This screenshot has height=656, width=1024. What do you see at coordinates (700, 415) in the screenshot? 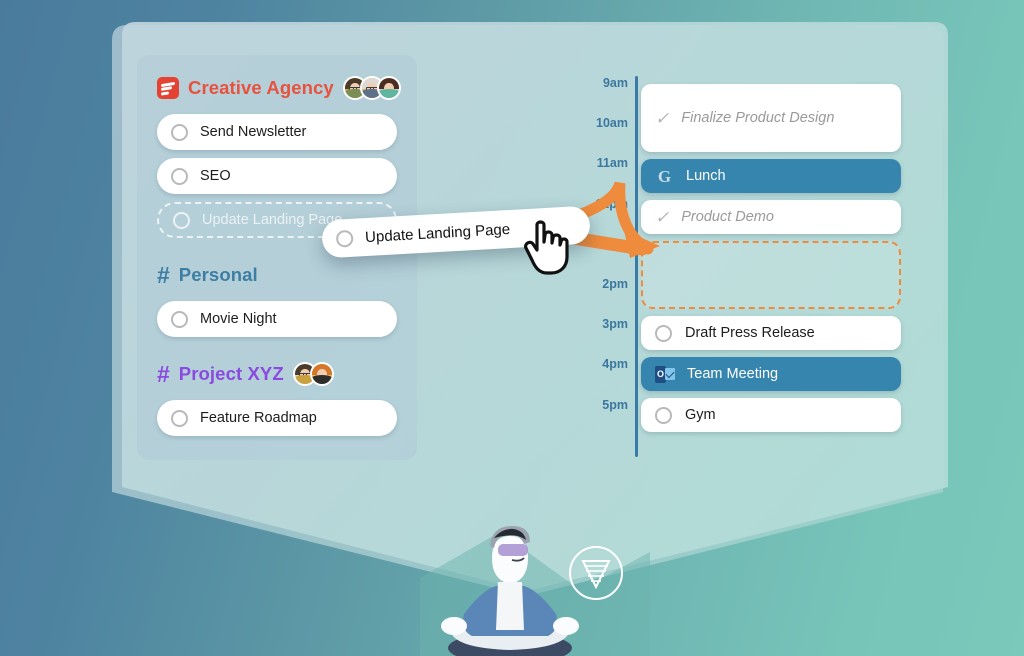
I see `event-label: Gym` at bounding box center [700, 415].